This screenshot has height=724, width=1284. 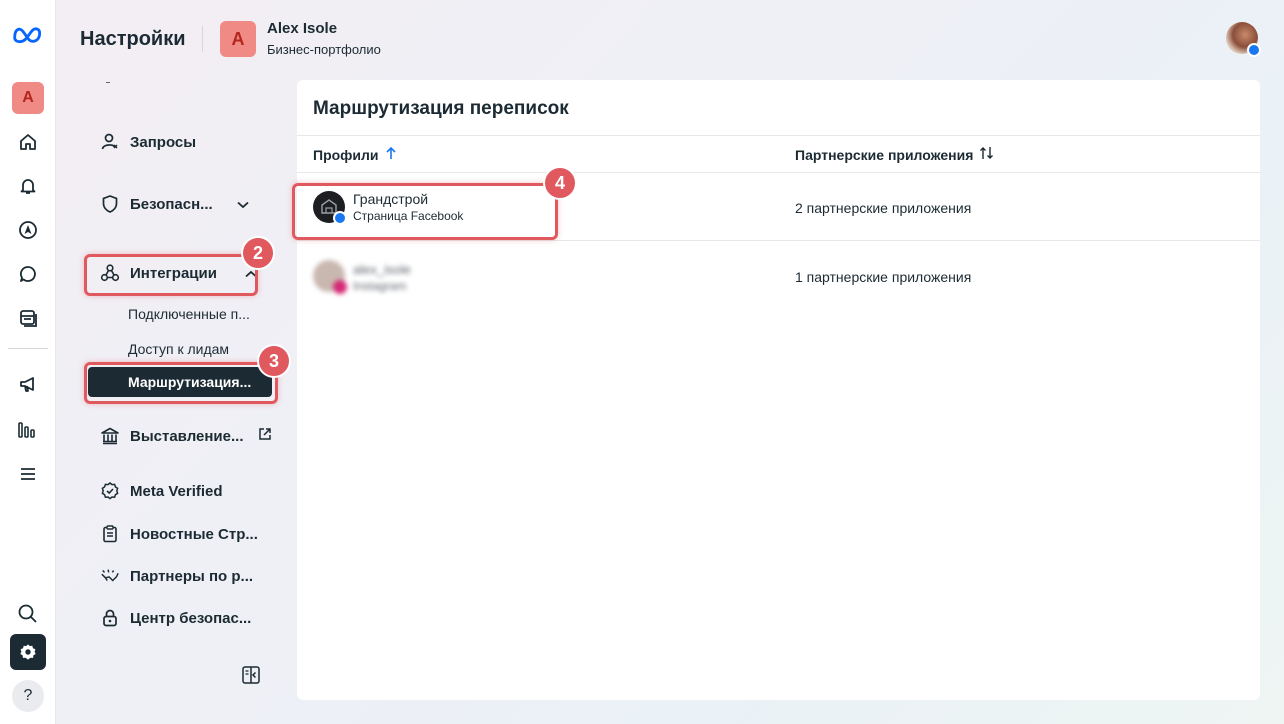 I want to click on shield-icon, so click(x=110, y=204).